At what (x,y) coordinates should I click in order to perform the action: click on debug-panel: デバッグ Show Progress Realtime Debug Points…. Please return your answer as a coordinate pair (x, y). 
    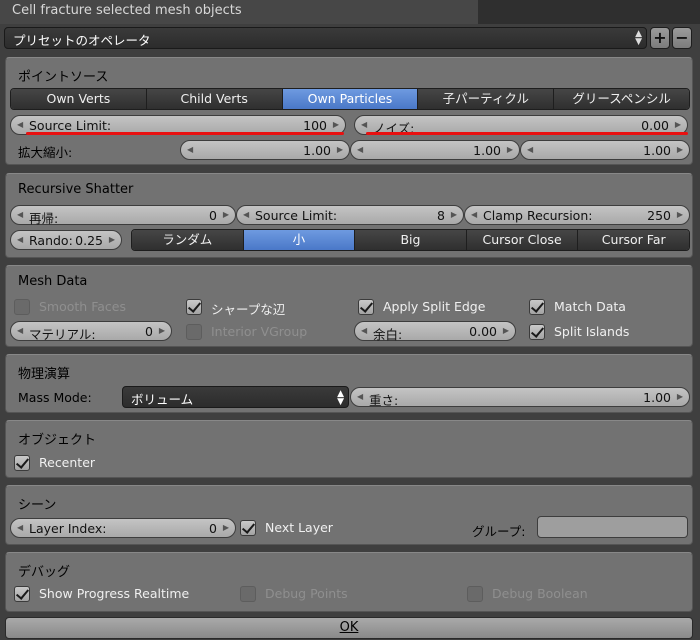
    Looking at the image, I should click on (349, 582).